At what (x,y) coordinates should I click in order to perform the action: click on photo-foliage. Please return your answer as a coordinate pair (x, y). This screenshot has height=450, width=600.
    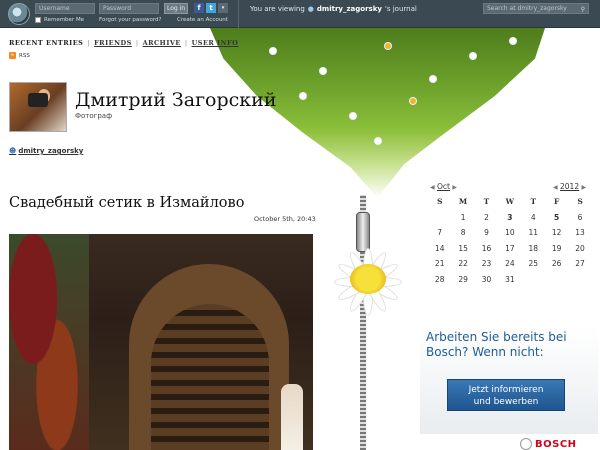
    Looking at the image, I should click on (49, 342).